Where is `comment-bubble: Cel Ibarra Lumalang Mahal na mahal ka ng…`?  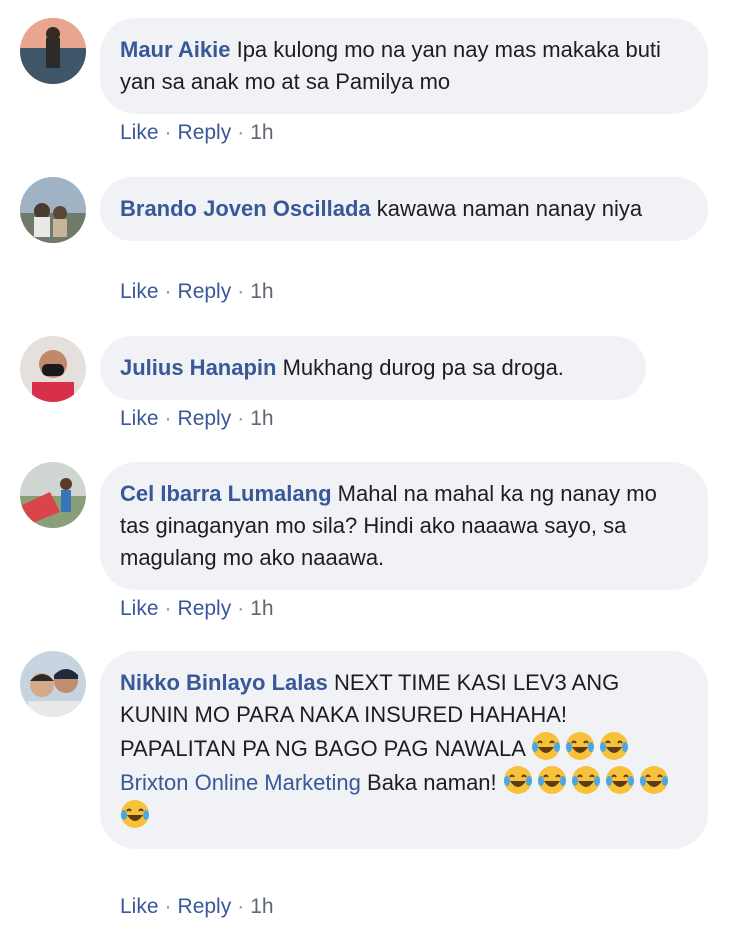
comment-bubble: Cel Ibarra Lumalang Mahal na mahal ka ng… is located at coordinates (404, 526).